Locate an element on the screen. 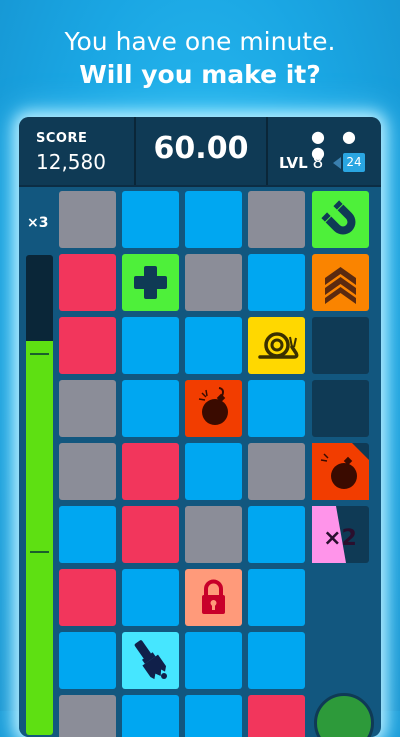  magnet-powerup-tile is located at coordinates (340, 219).